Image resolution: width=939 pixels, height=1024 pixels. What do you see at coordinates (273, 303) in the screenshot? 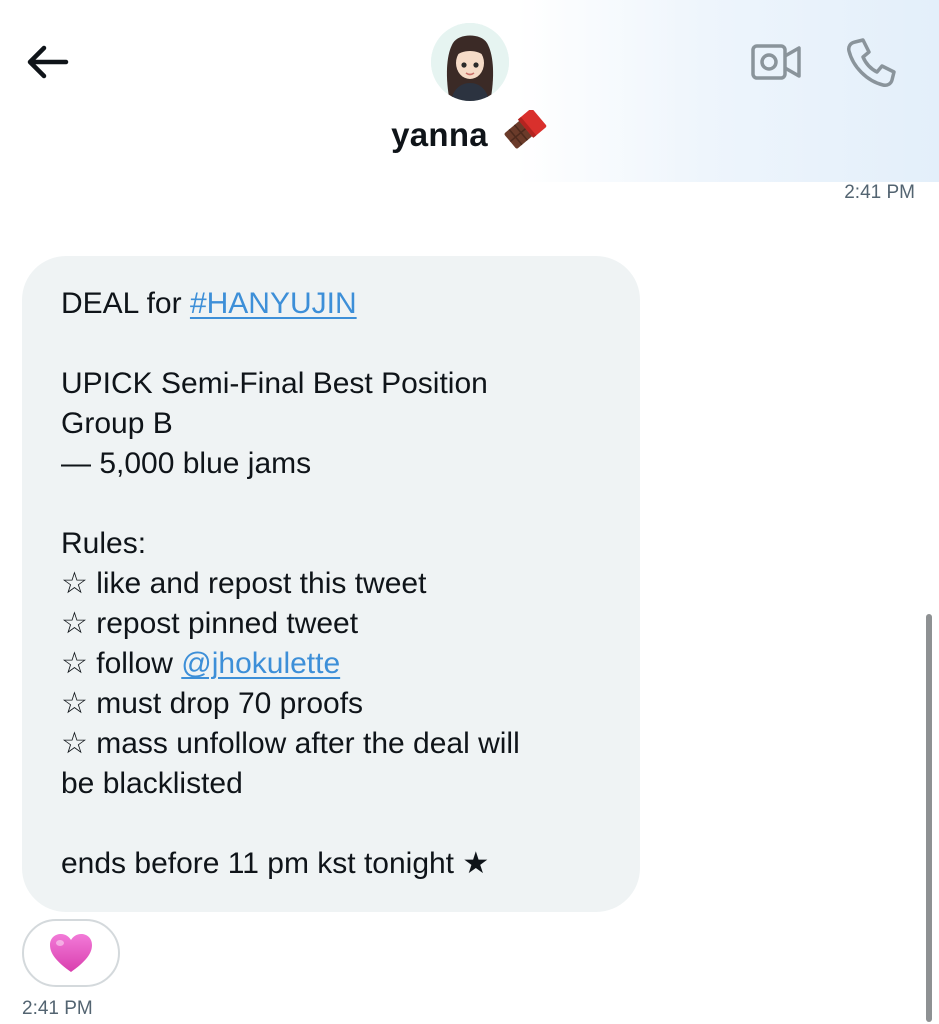
I see `hashtag-link: #HANYUJIN` at bounding box center [273, 303].